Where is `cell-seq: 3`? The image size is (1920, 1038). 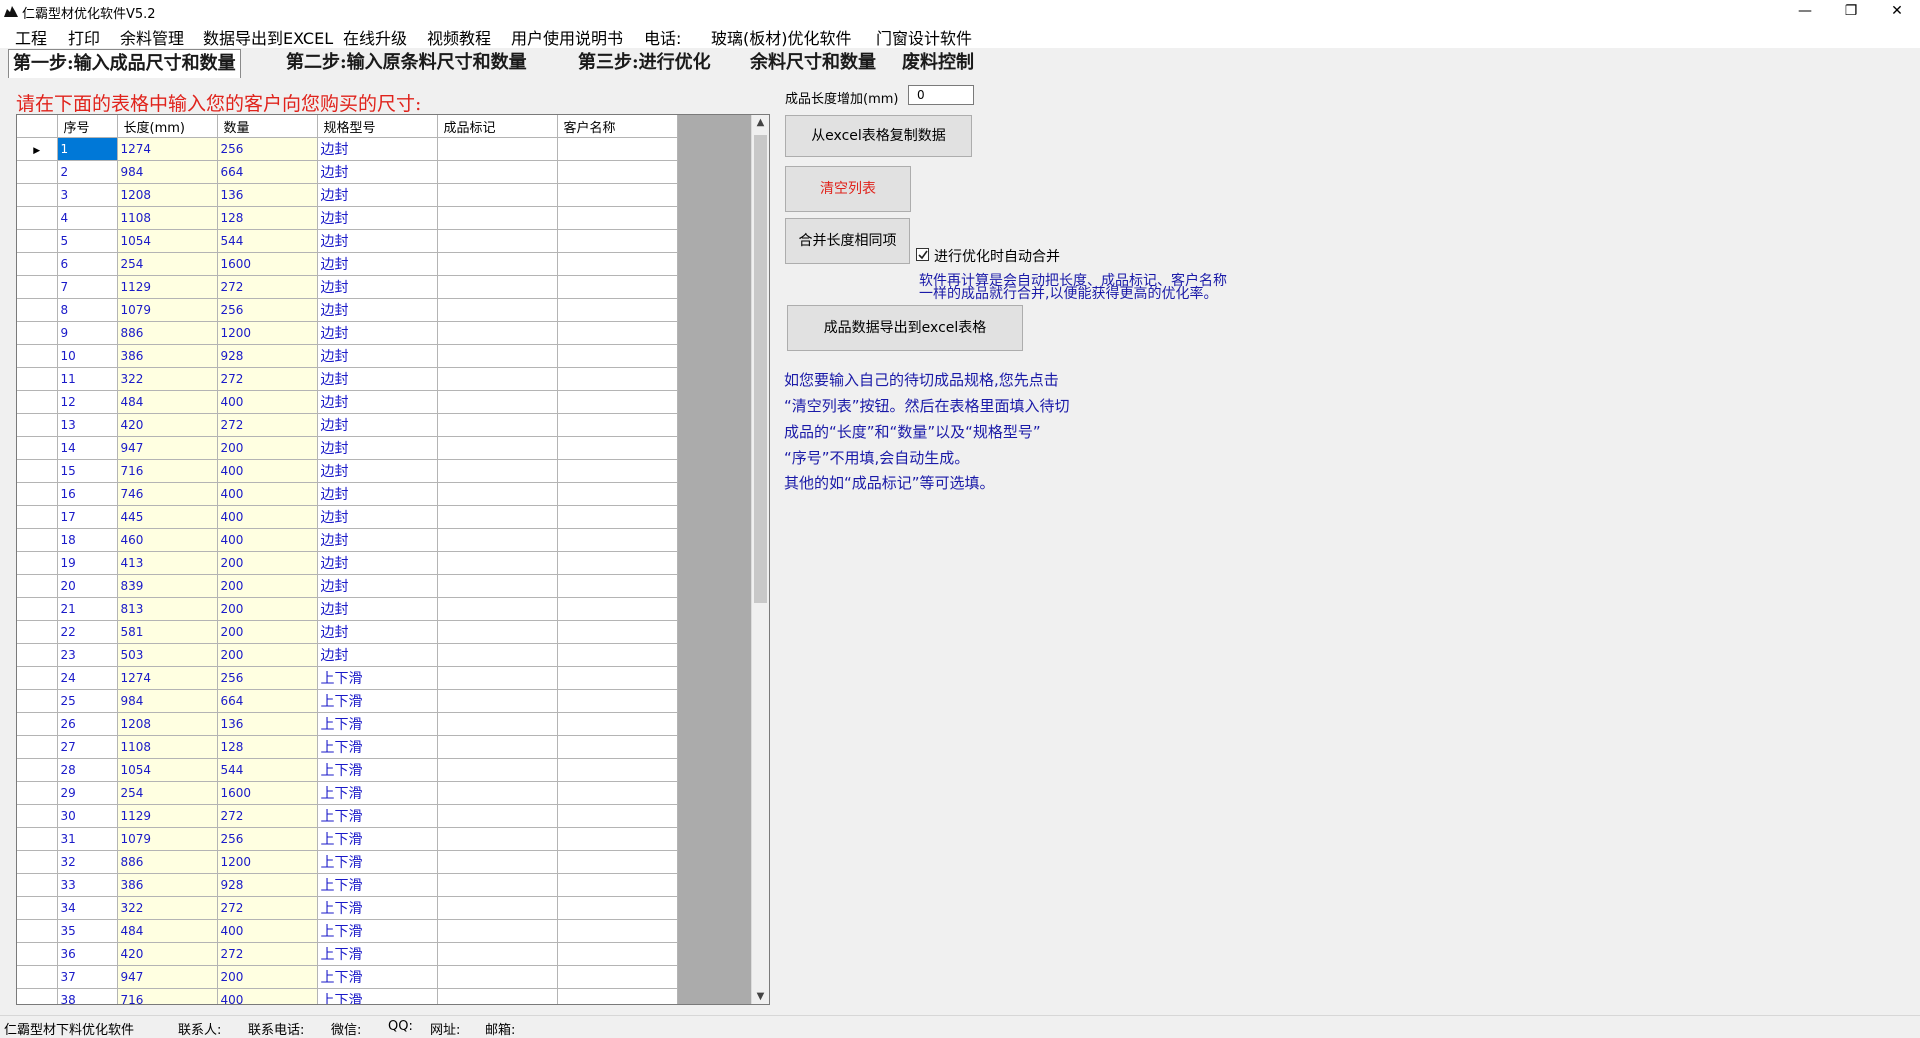
cell-seq: 3 is located at coordinates (87, 195).